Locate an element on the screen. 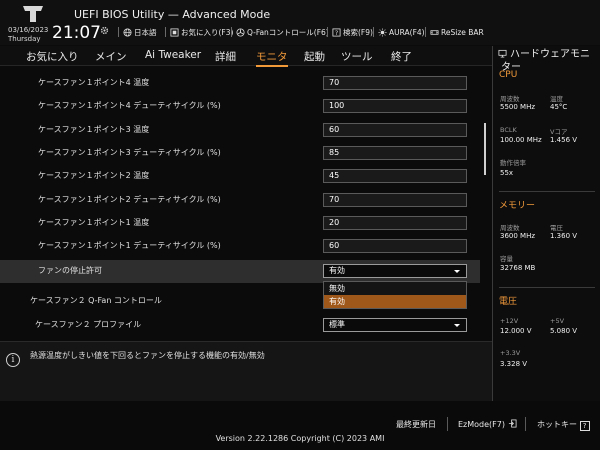 The image size is (600, 450). setting-label: ケースファン１ポイント1 温度 is located at coordinates (94, 222).